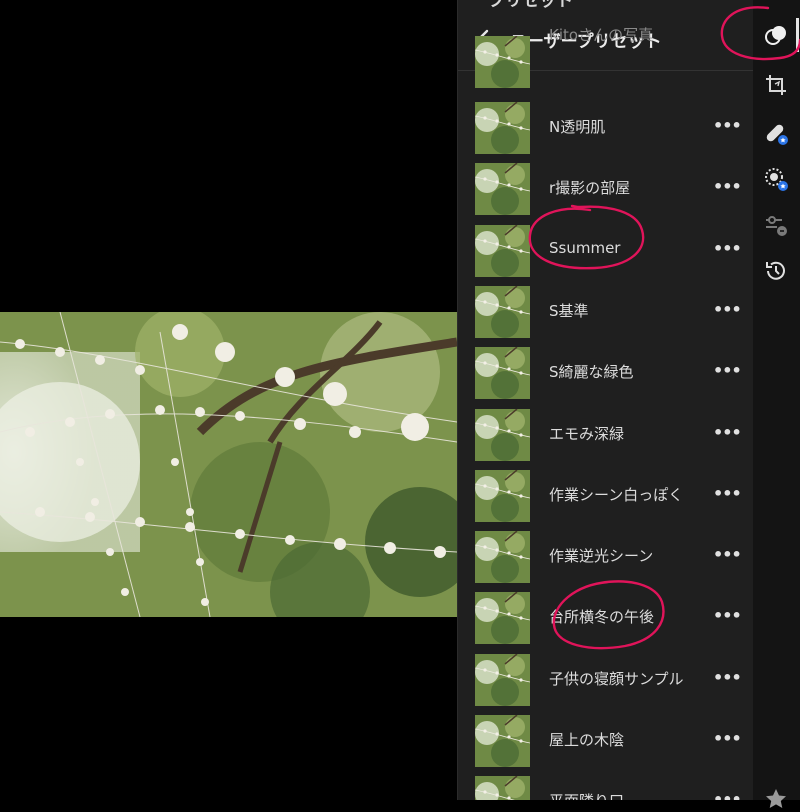 The image size is (800, 812). I want to click on right-toolbar, so click(776, 404).